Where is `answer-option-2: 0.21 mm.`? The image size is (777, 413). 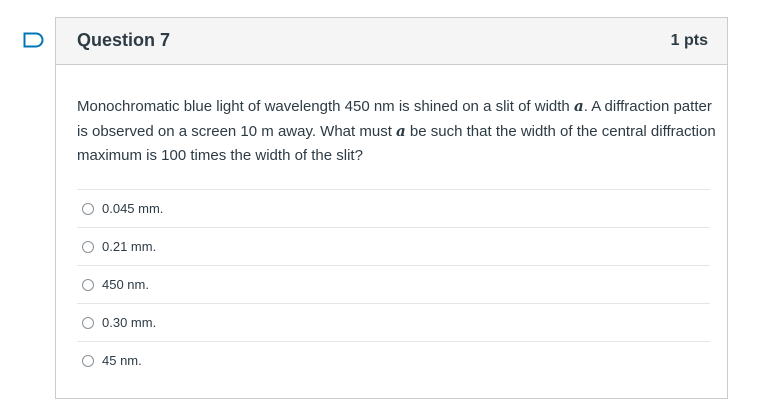
answer-option-2: 0.21 mm. is located at coordinates (393, 246).